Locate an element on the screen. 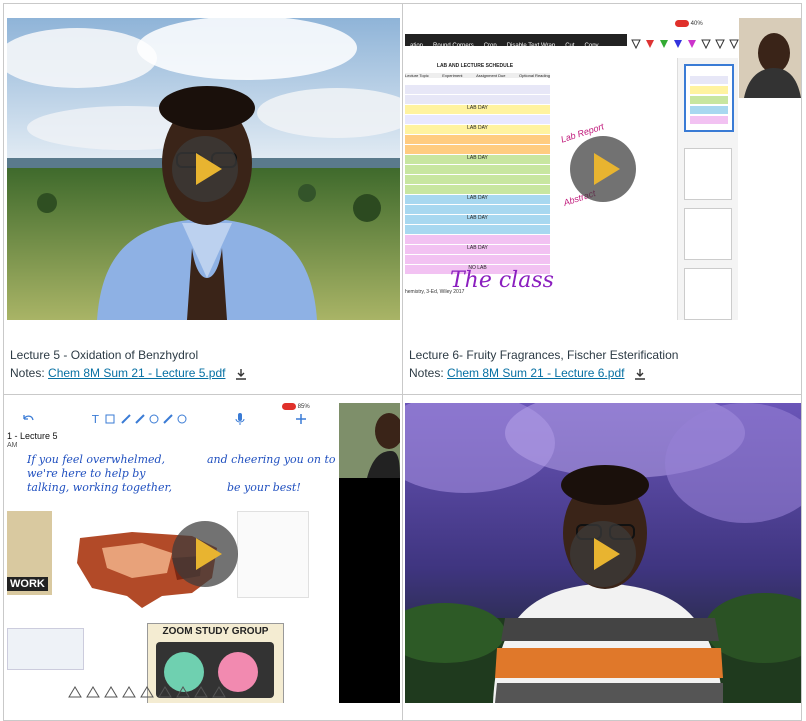  toolbar-item: Disable Text Wrap is located at coordinates (531, 46).